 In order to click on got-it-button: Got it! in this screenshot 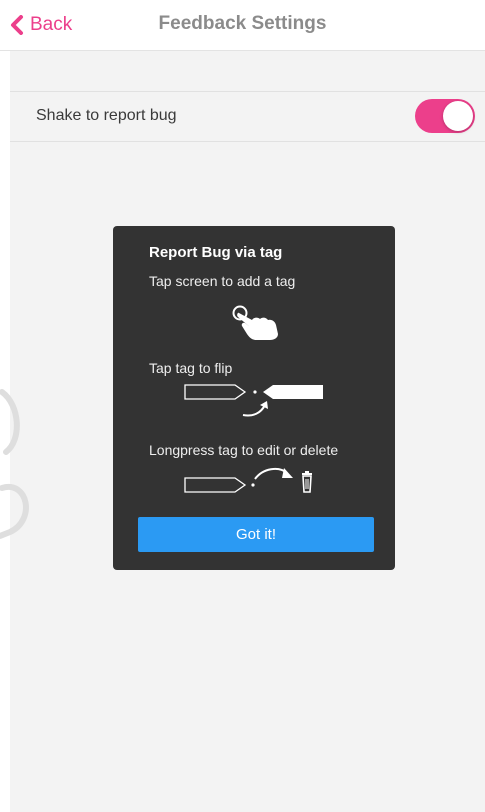, I will do `click(256, 534)`.